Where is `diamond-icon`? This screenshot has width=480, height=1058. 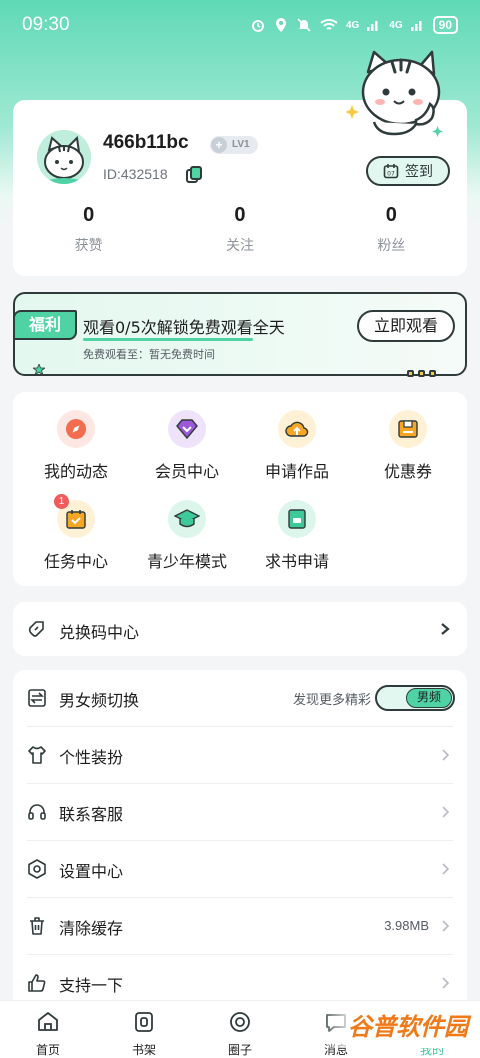
diamond-icon is located at coordinates (187, 429).